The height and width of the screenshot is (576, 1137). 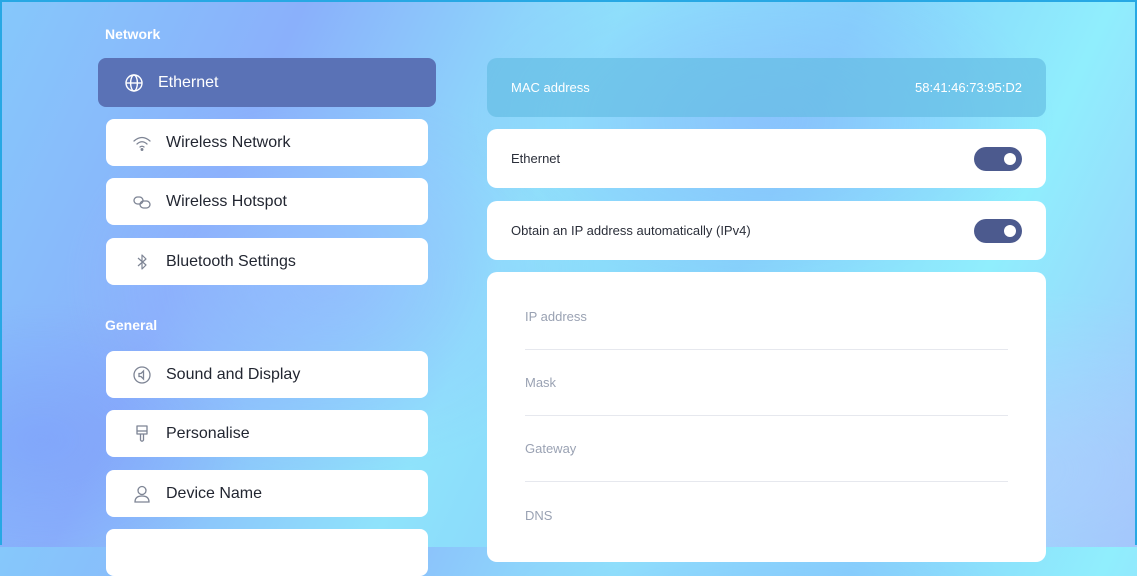 What do you see at coordinates (188, 82) in the screenshot?
I see `sidebar-item-label: Ethernet` at bounding box center [188, 82].